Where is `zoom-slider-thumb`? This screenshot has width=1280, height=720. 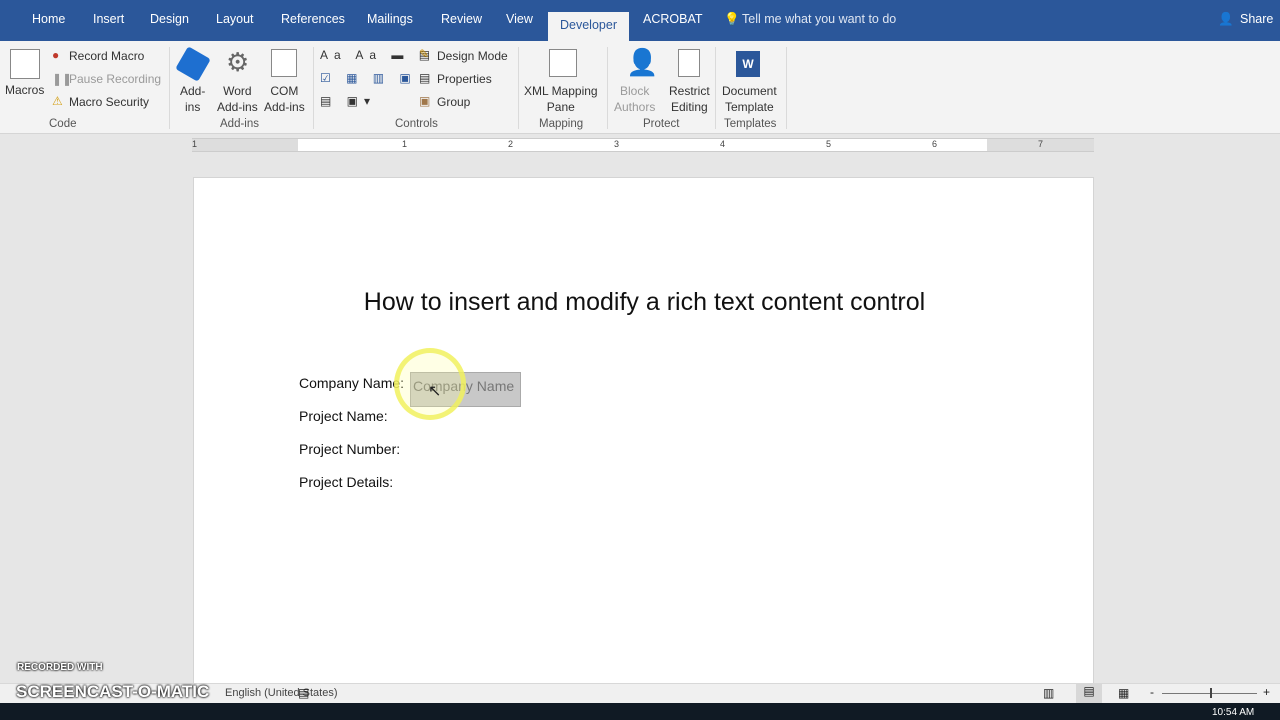
zoom-slider-thumb is located at coordinates (1211, 693).